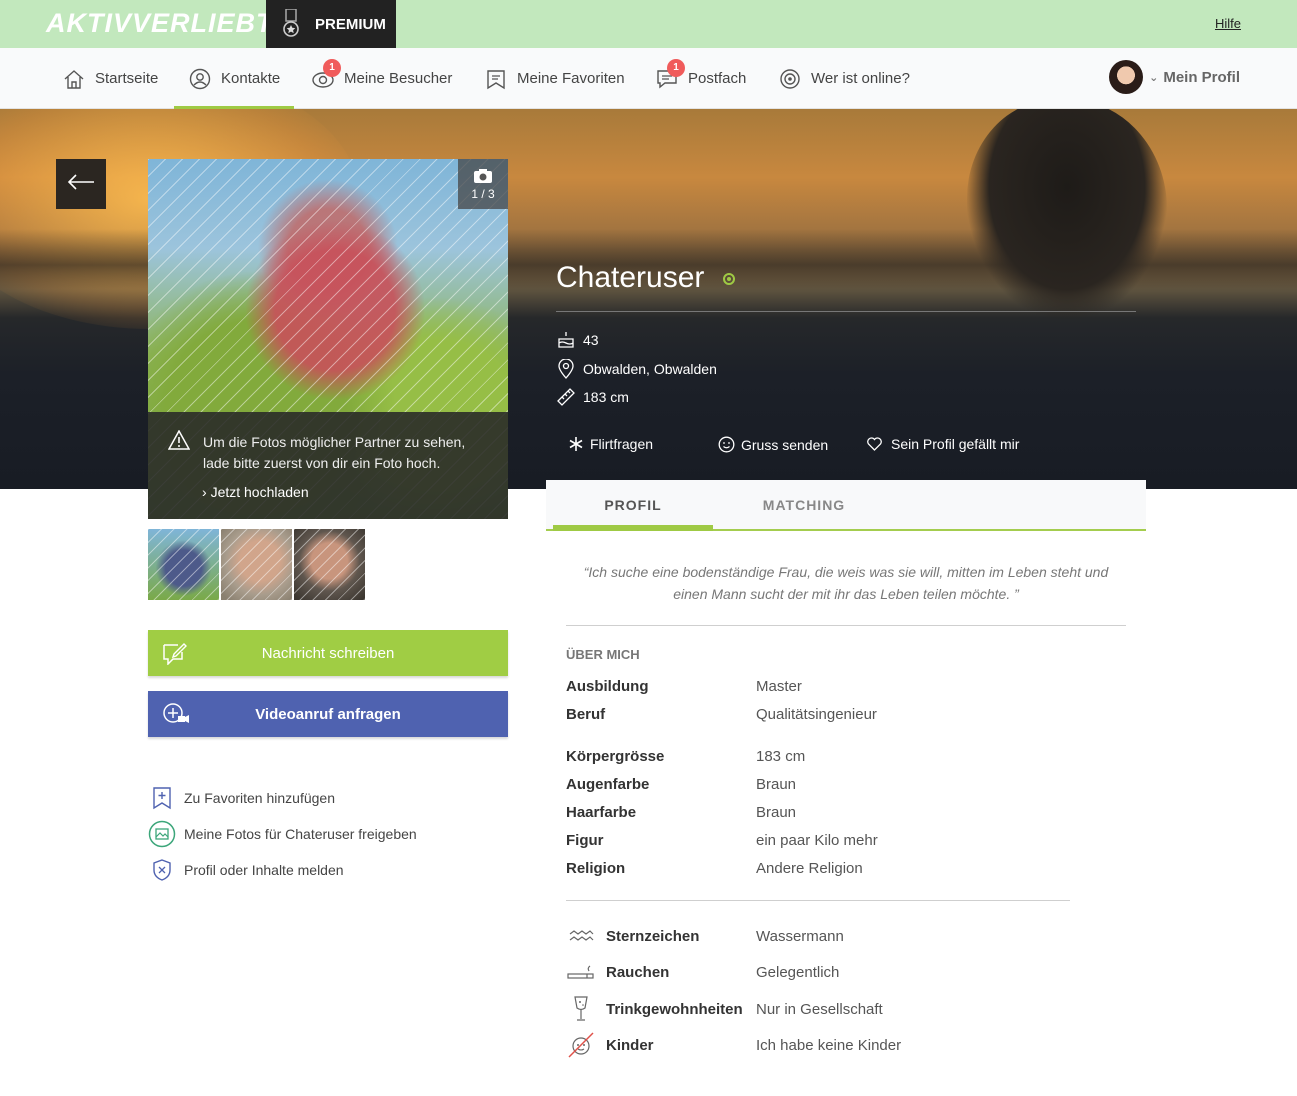 This screenshot has height=1096, width=1297. Describe the element at coordinates (483, 184) in the screenshot. I see `photo-counter: 1 / 3` at that location.